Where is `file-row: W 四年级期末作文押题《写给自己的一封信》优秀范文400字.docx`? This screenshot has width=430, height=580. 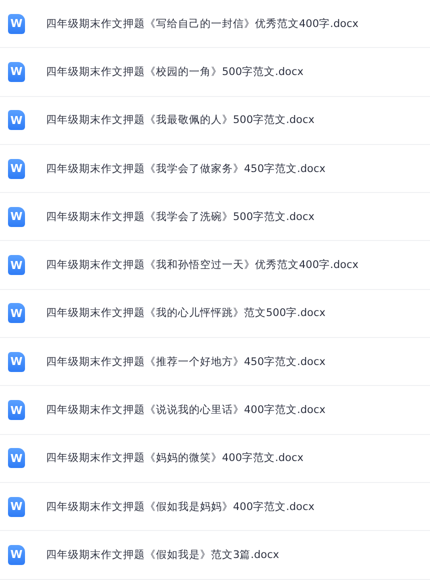
file-row: W 四年级期末作文押题《写给自己的一封信》优秀范文400字.docx is located at coordinates (215, 24).